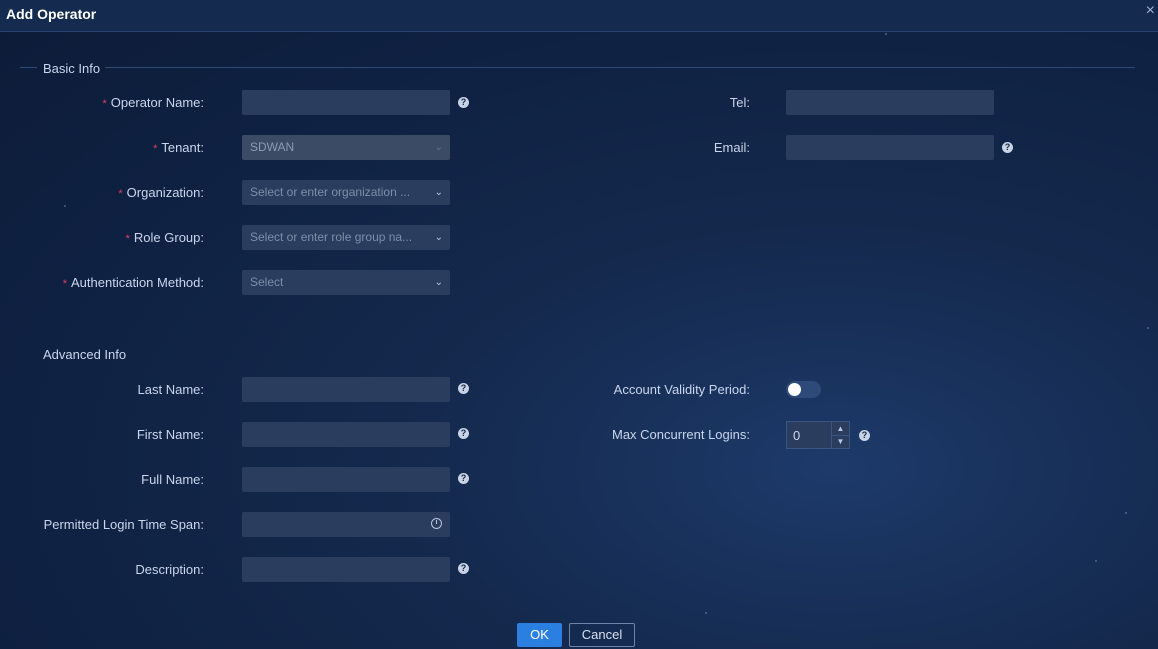 The image size is (1158, 649). I want to click on close-icon: ×, so click(1150, 11).